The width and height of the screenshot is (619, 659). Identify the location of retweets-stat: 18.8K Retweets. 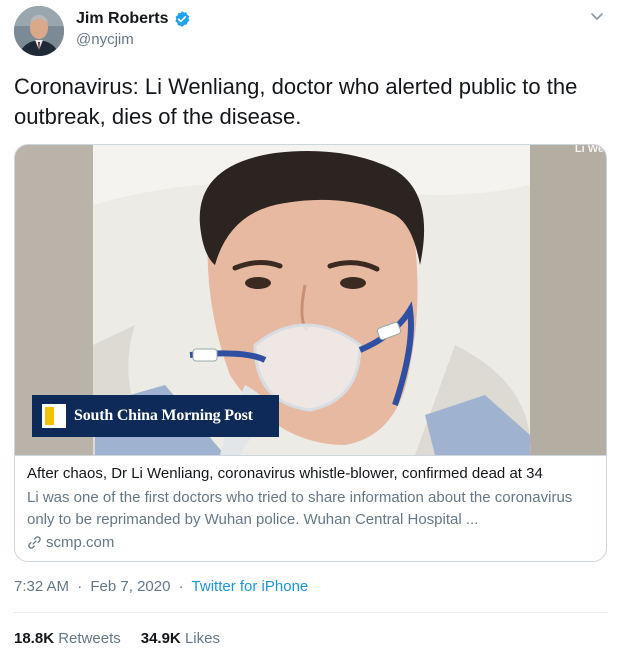
(67, 638).